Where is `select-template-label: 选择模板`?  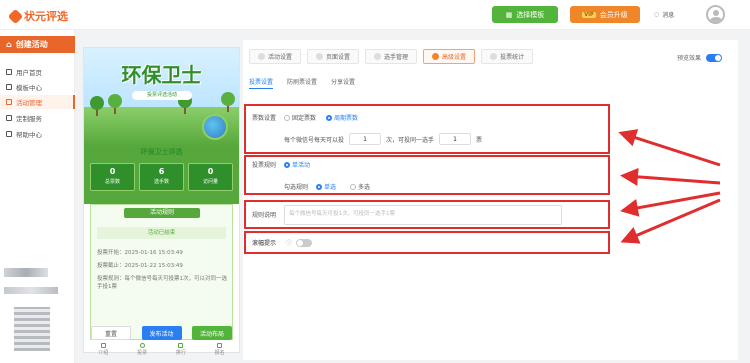
select-template-label: 选择模板 is located at coordinates (530, 14).